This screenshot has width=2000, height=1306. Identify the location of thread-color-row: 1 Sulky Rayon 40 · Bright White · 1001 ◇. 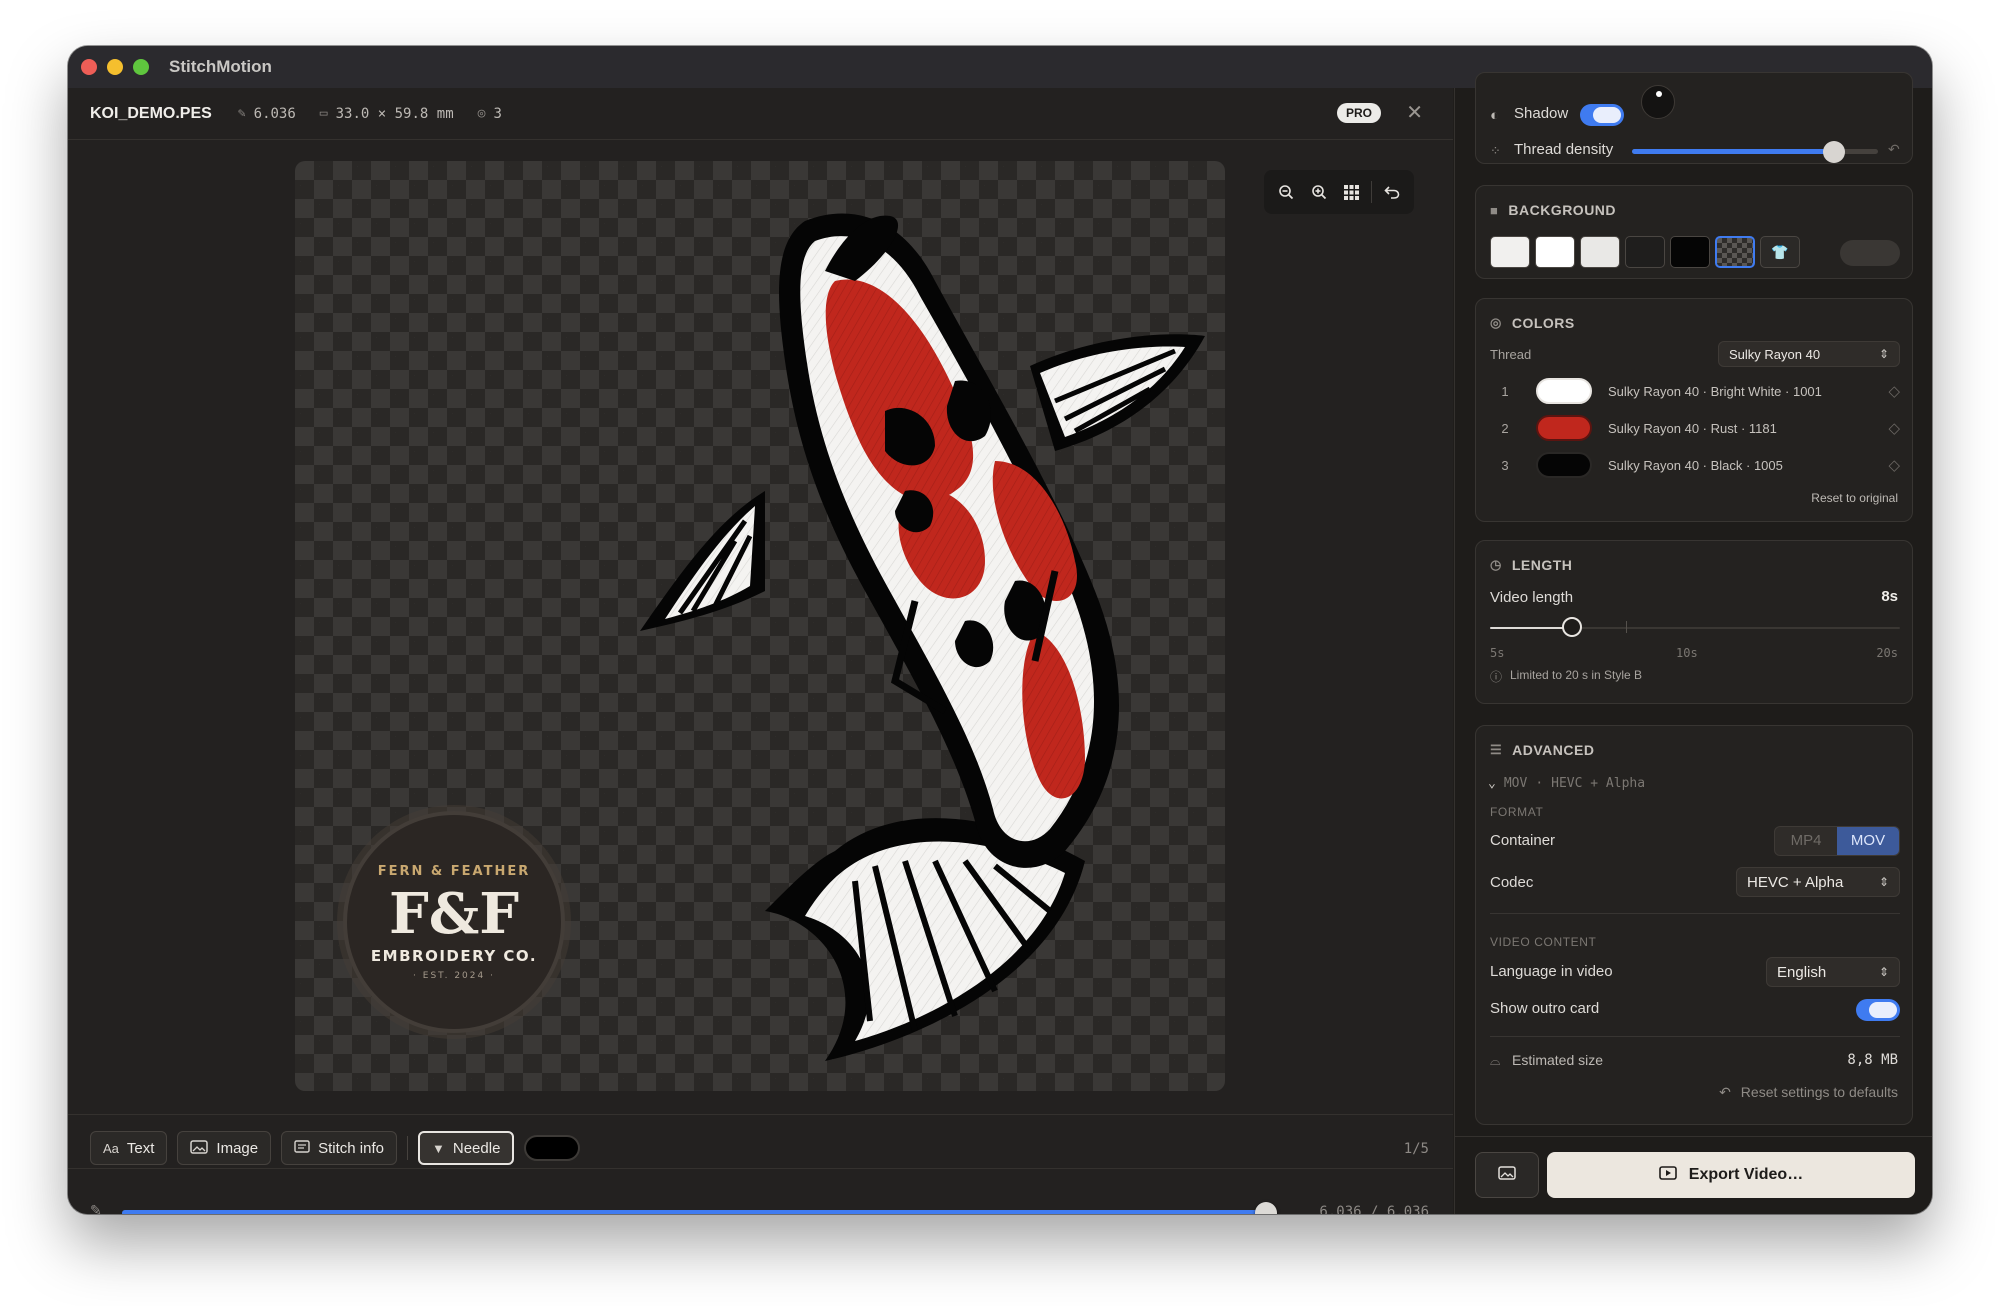
(1695, 391).